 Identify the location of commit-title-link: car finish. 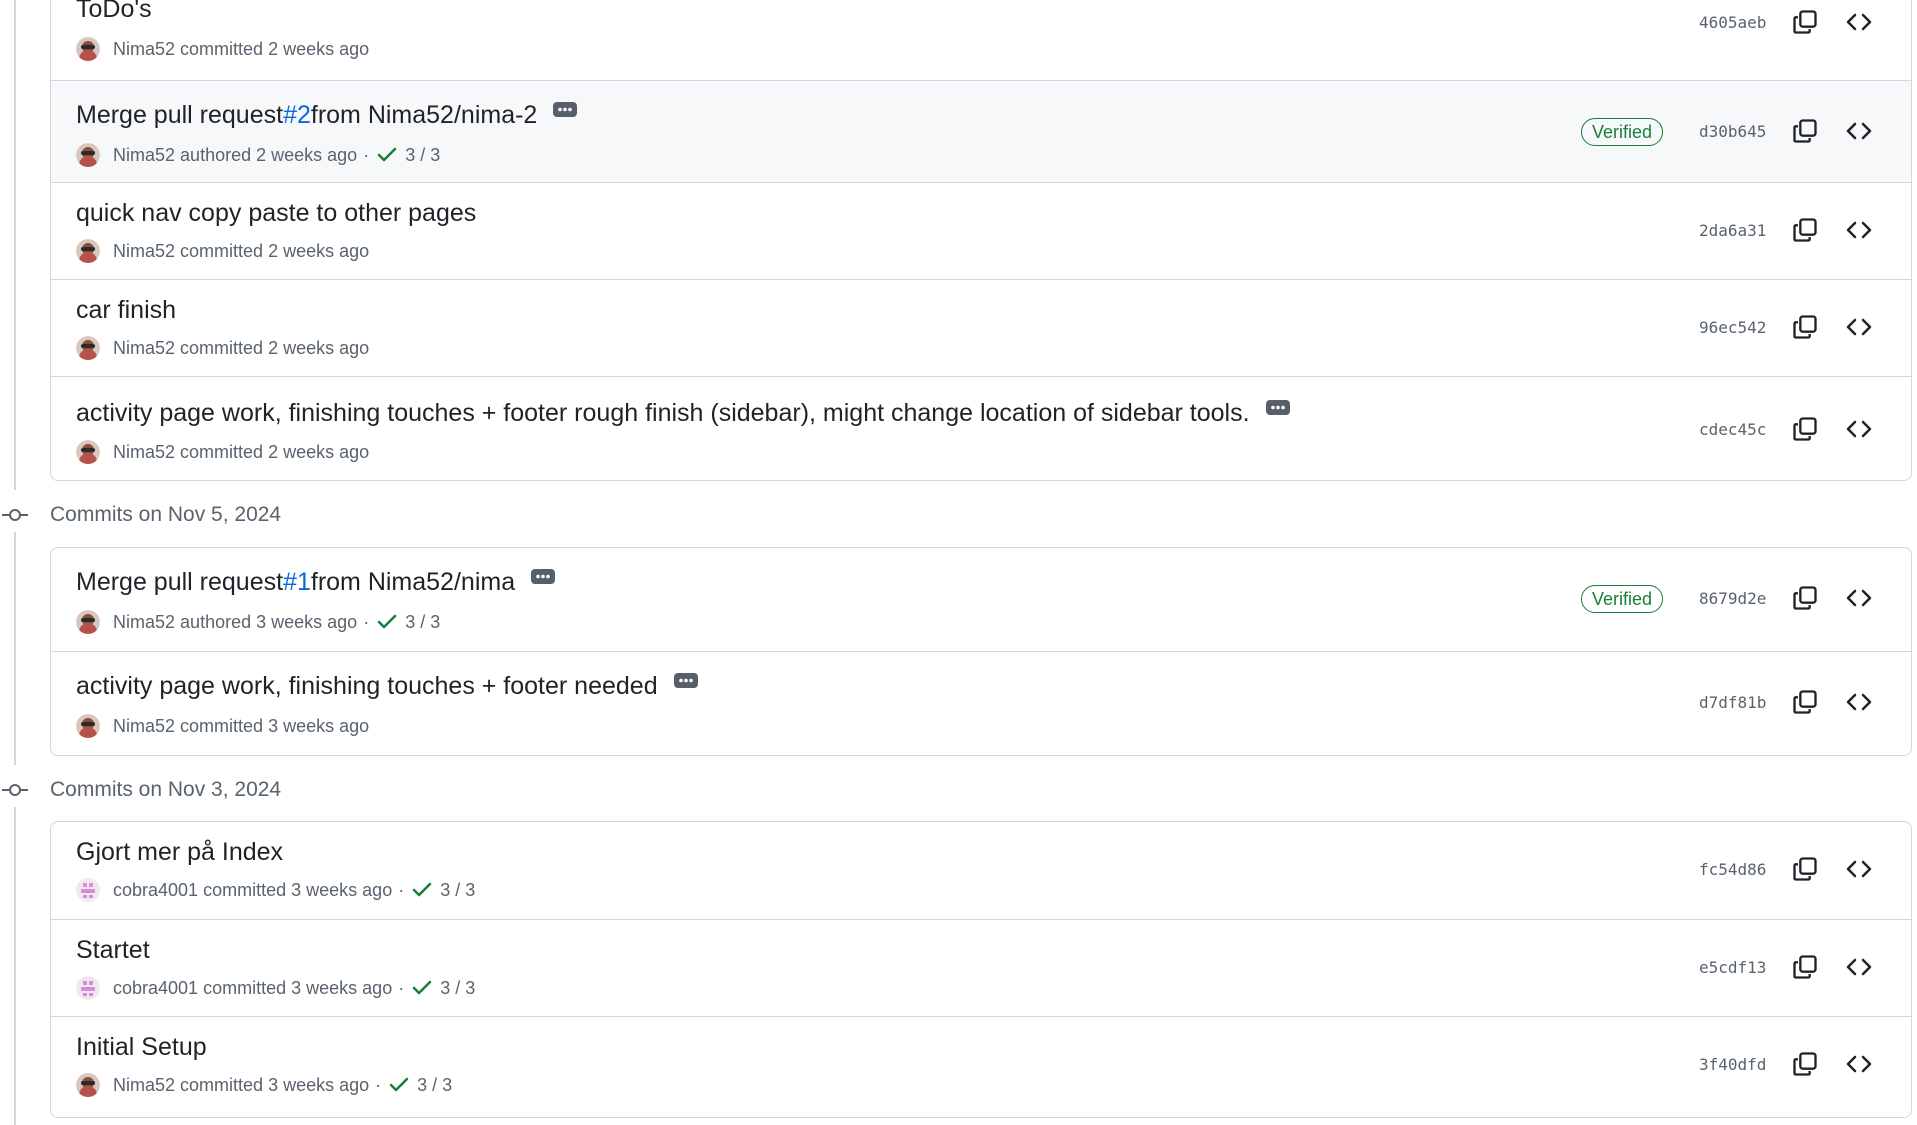
(126, 310).